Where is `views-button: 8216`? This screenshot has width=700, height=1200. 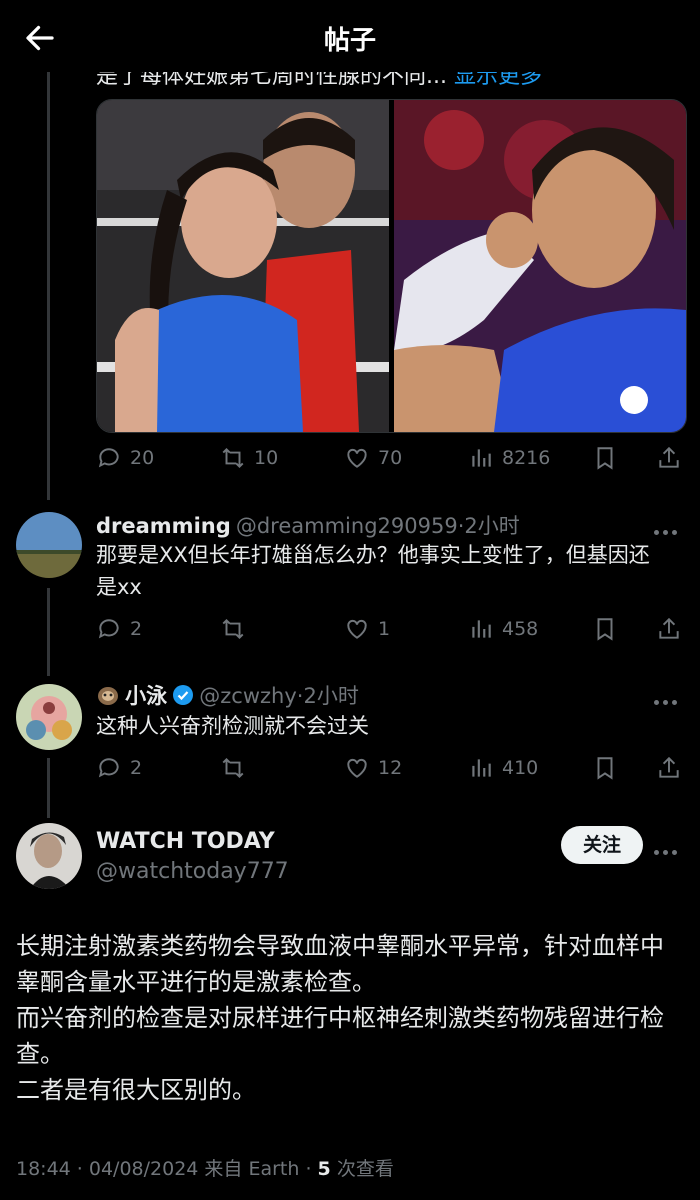 views-button: 8216 is located at coordinates (509, 458).